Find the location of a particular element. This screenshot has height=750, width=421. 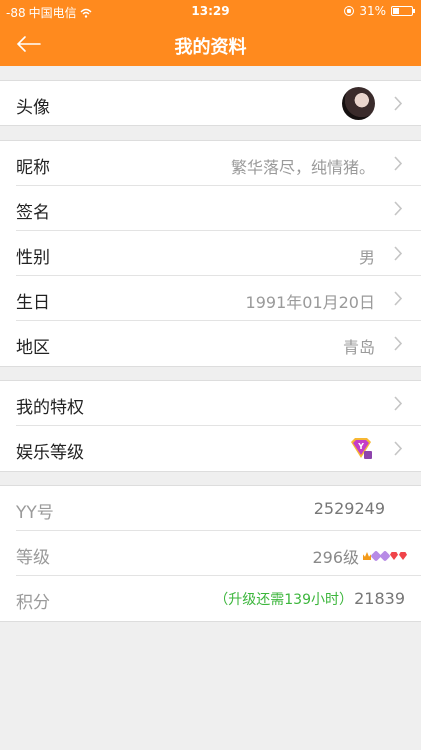

level-label: 等级 is located at coordinates (33, 558).